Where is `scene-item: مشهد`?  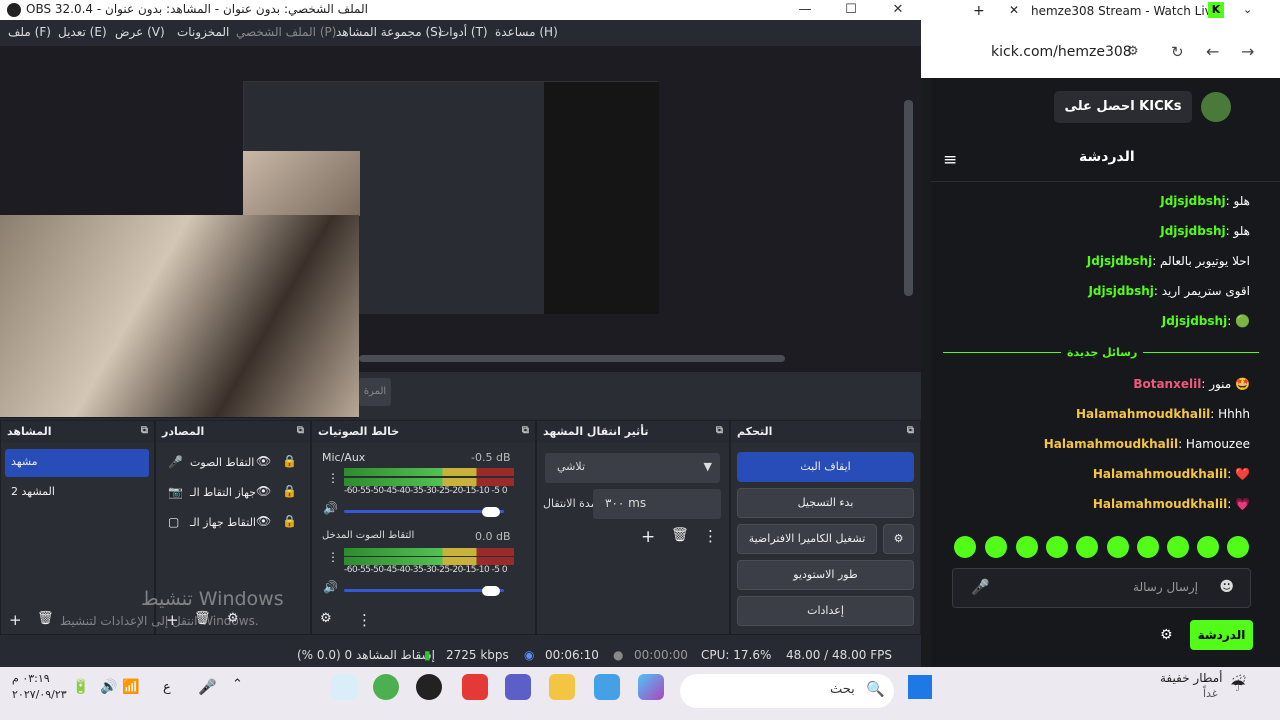
scene-item: مشهد is located at coordinates (77, 463).